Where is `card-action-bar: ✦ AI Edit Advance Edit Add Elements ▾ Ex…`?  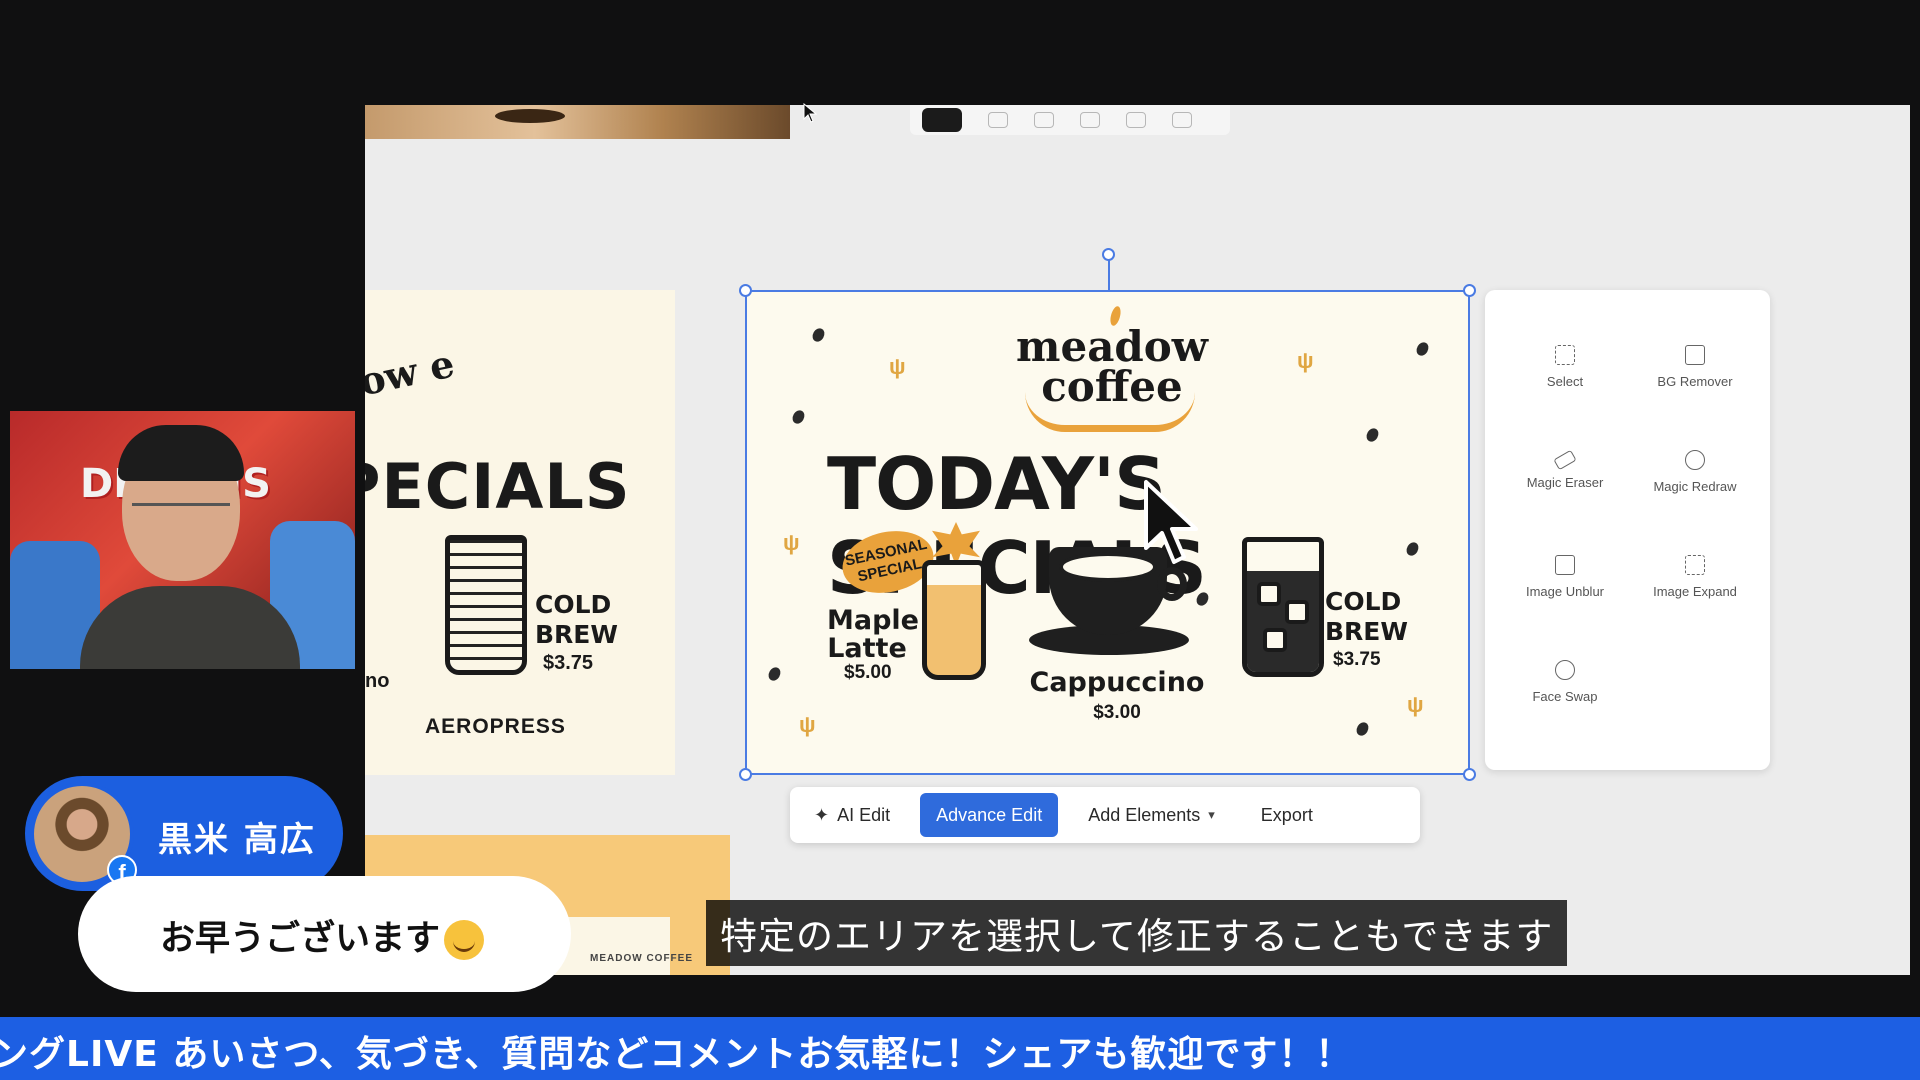 card-action-bar: ✦ AI Edit Advance Edit Add Elements ▾ Ex… is located at coordinates (1105, 815).